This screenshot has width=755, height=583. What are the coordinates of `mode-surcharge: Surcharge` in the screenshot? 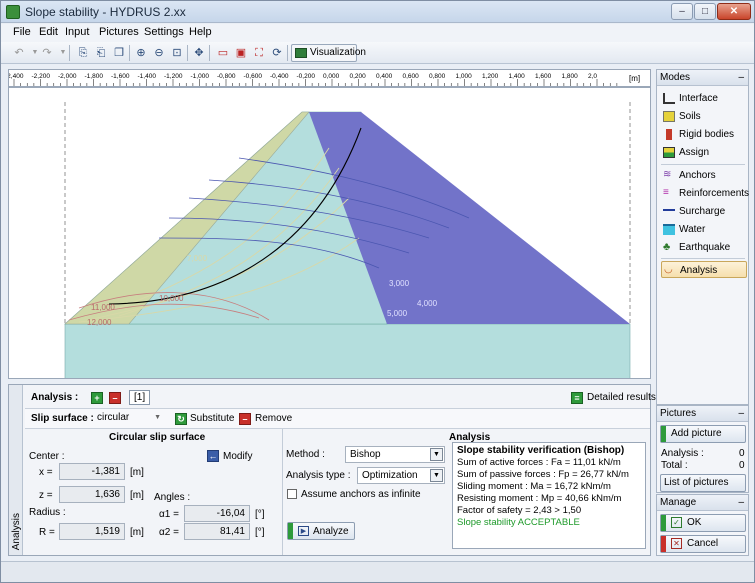 It's located at (704, 211).